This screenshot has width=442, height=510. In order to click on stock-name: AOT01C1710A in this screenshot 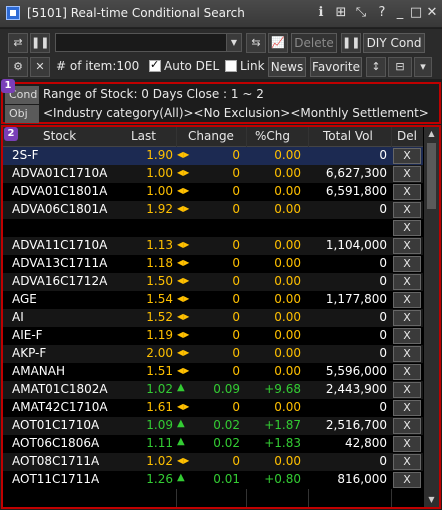, I will do `click(56, 425)`.